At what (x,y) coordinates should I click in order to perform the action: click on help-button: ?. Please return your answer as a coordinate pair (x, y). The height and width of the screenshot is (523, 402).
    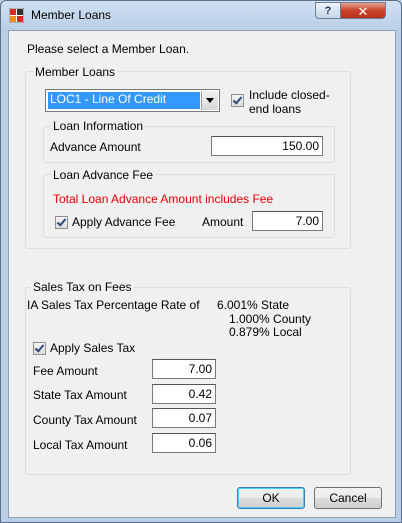
    Looking at the image, I should click on (328, 10).